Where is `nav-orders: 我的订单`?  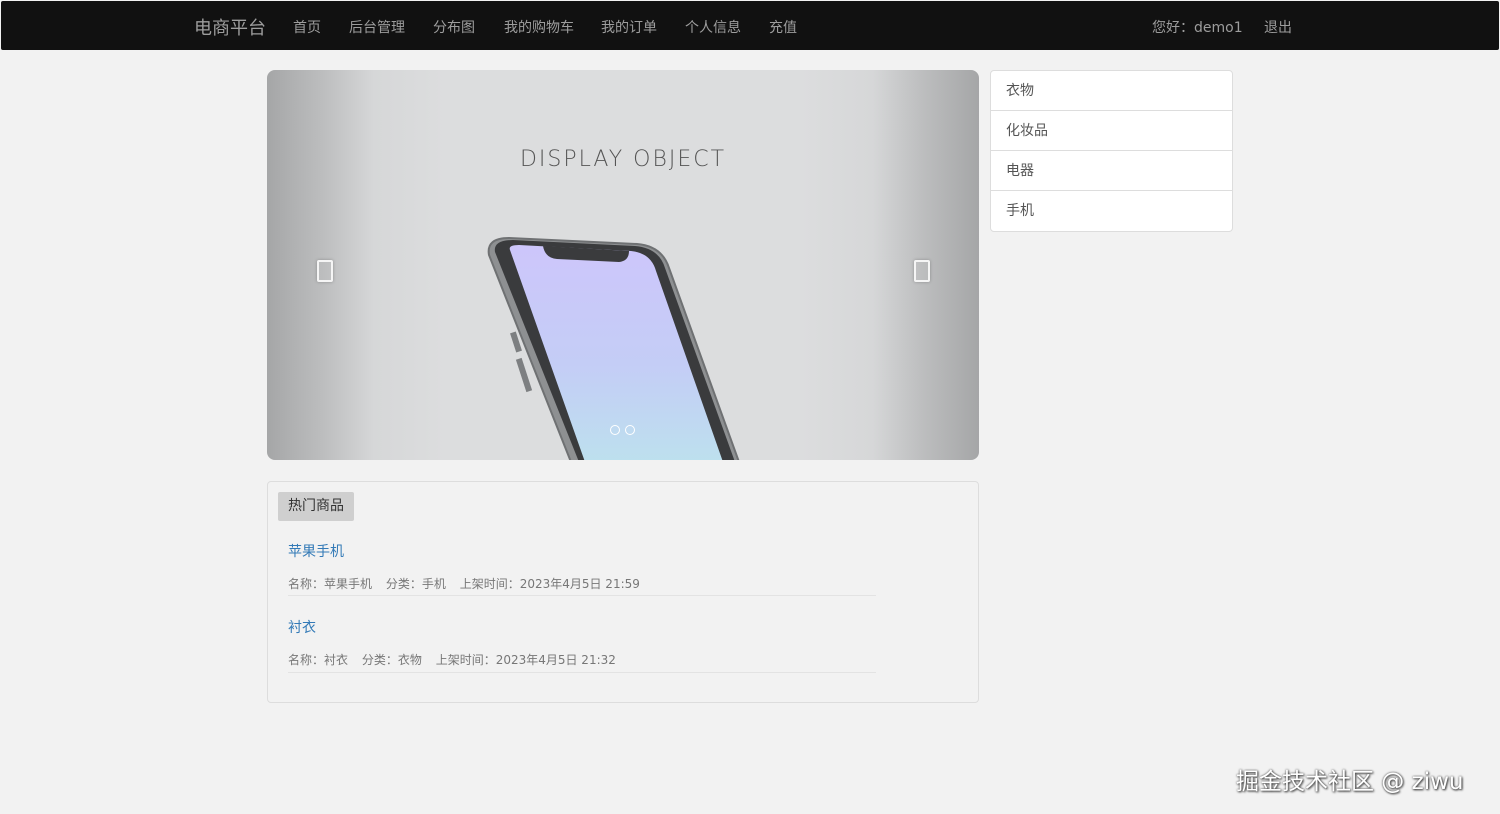 nav-orders: 我的订单 is located at coordinates (629, 27).